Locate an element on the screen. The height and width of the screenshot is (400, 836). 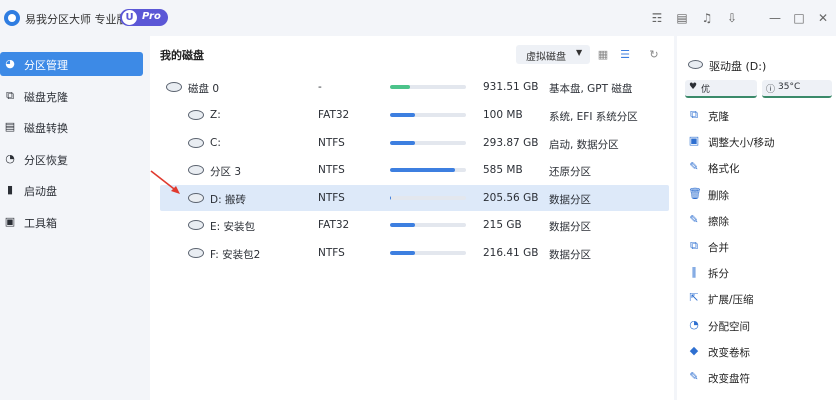
headset-icon: ☶ is located at coordinates (657, 18).